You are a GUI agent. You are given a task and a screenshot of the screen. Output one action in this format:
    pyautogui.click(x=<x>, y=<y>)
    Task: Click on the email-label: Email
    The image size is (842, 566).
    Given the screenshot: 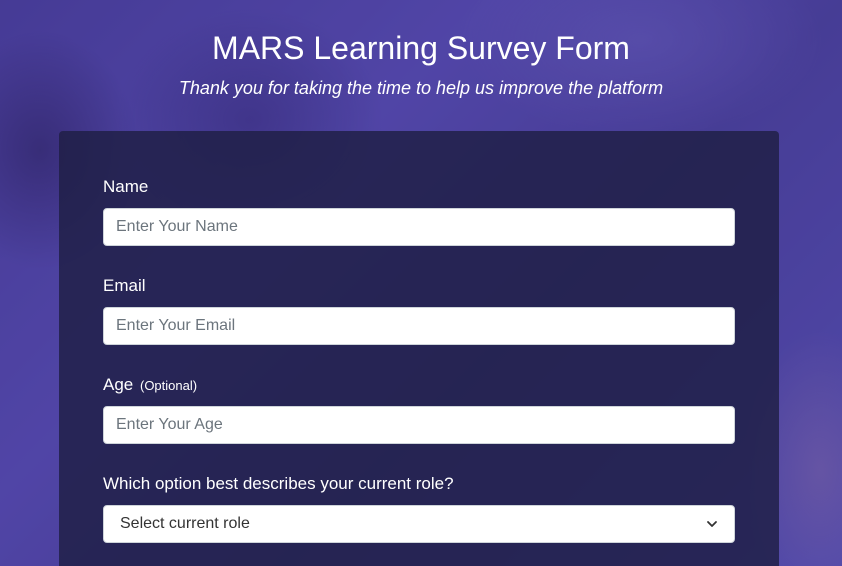 What is the action you would take?
    pyautogui.click(x=124, y=285)
    